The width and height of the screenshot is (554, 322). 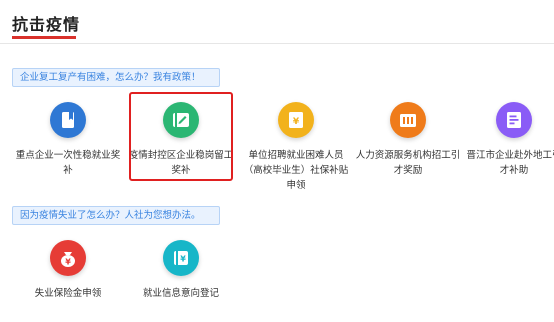 What do you see at coordinates (44, 37) in the screenshot?
I see `title-underline` at bounding box center [44, 37].